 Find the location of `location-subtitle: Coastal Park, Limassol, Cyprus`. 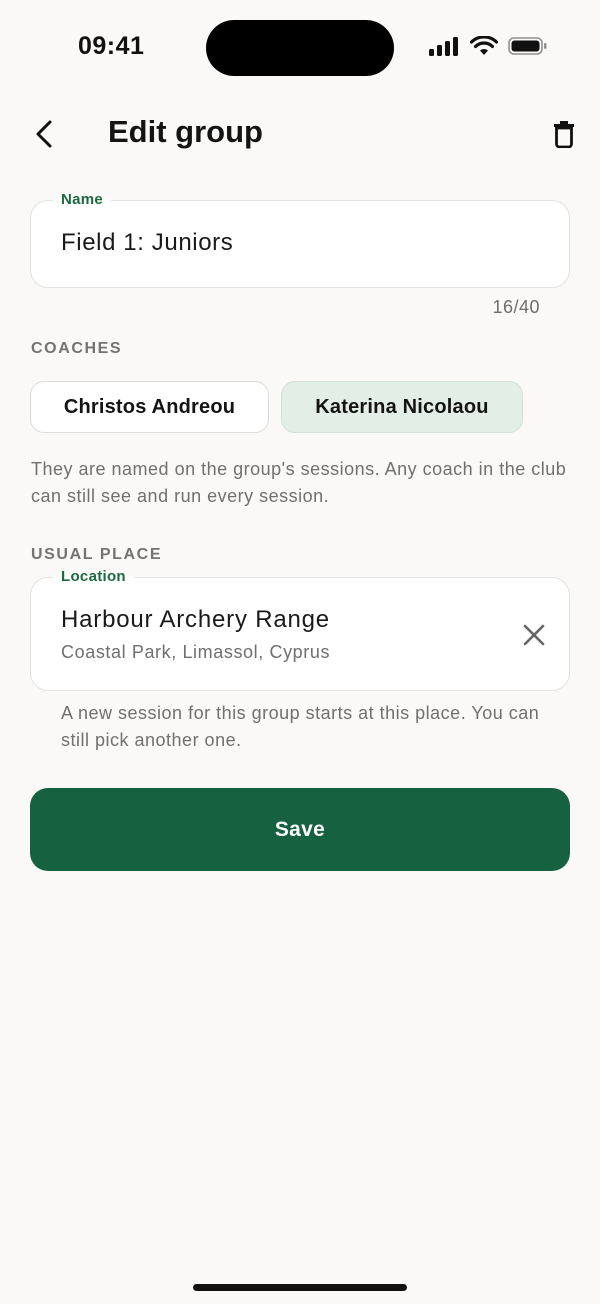

location-subtitle: Coastal Park, Limassol, Cyprus is located at coordinates (196, 652).